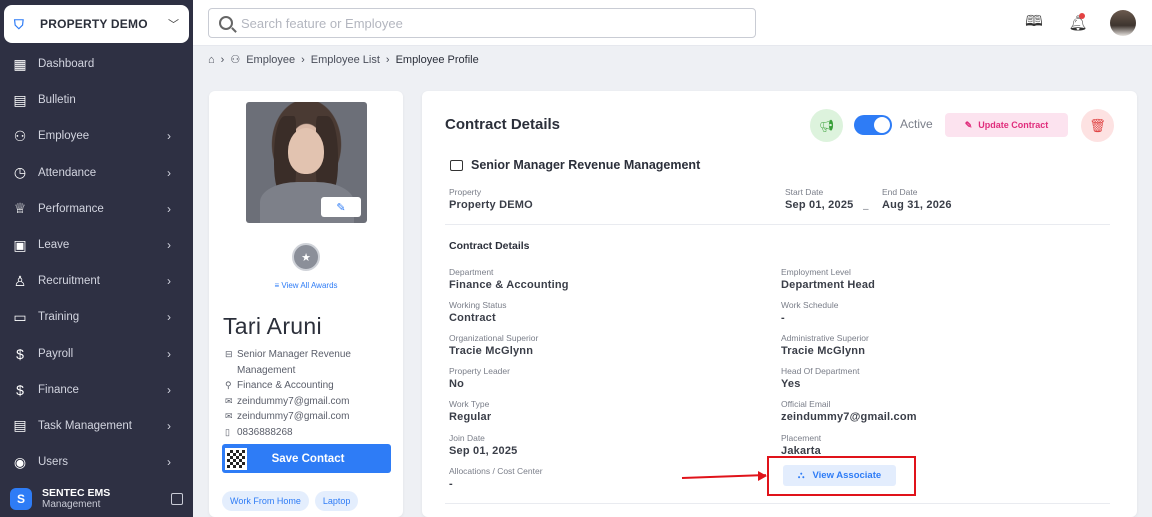  I want to click on section-title: Contract Details, so click(489, 246).